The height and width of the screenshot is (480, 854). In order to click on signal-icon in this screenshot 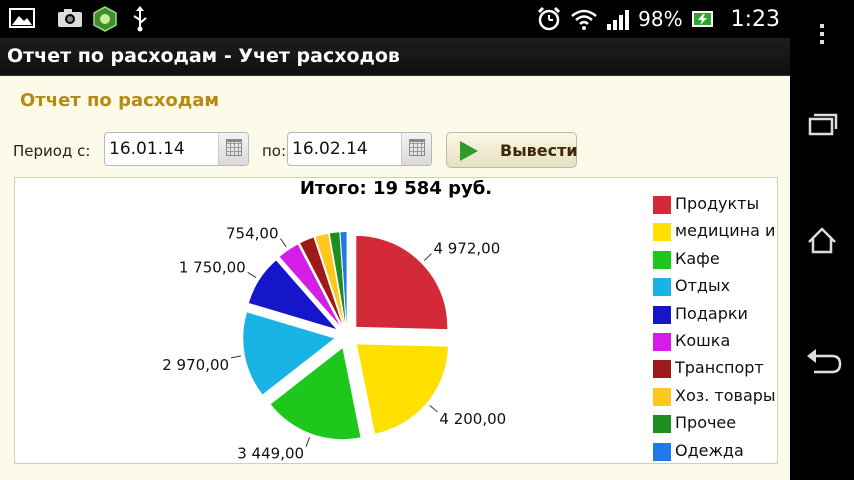, I will do `click(618, 20)`.